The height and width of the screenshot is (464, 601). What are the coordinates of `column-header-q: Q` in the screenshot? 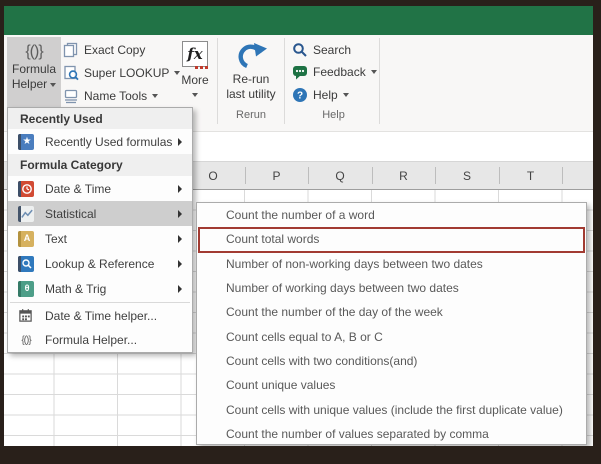 It's located at (339, 176).